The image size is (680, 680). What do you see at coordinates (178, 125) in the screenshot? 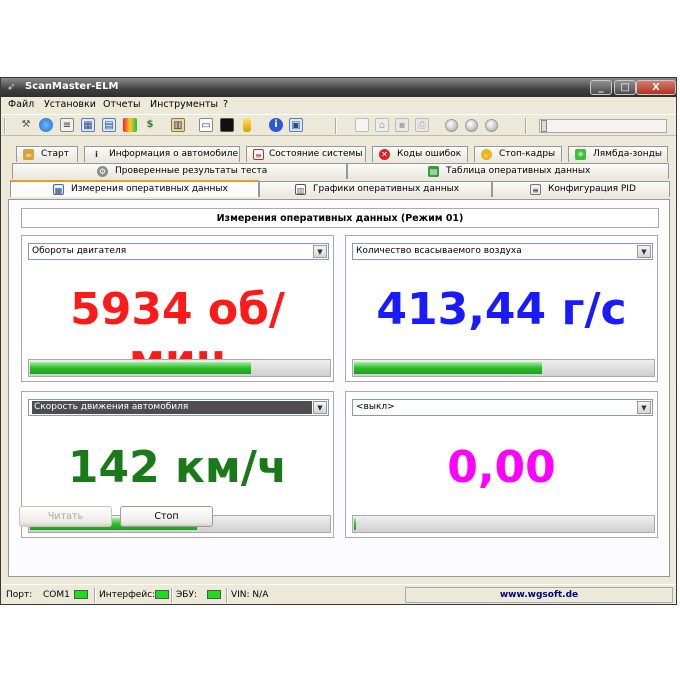
I see `clipboard-icon: ▥` at bounding box center [178, 125].